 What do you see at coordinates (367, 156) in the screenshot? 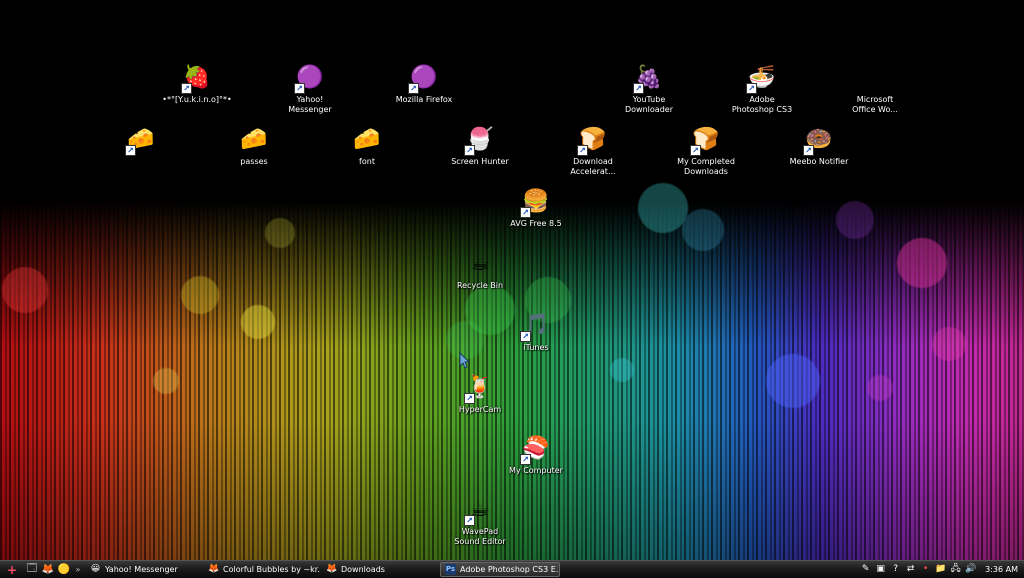
I see `desktop-icon-font: 🧀 font` at bounding box center [367, 156].